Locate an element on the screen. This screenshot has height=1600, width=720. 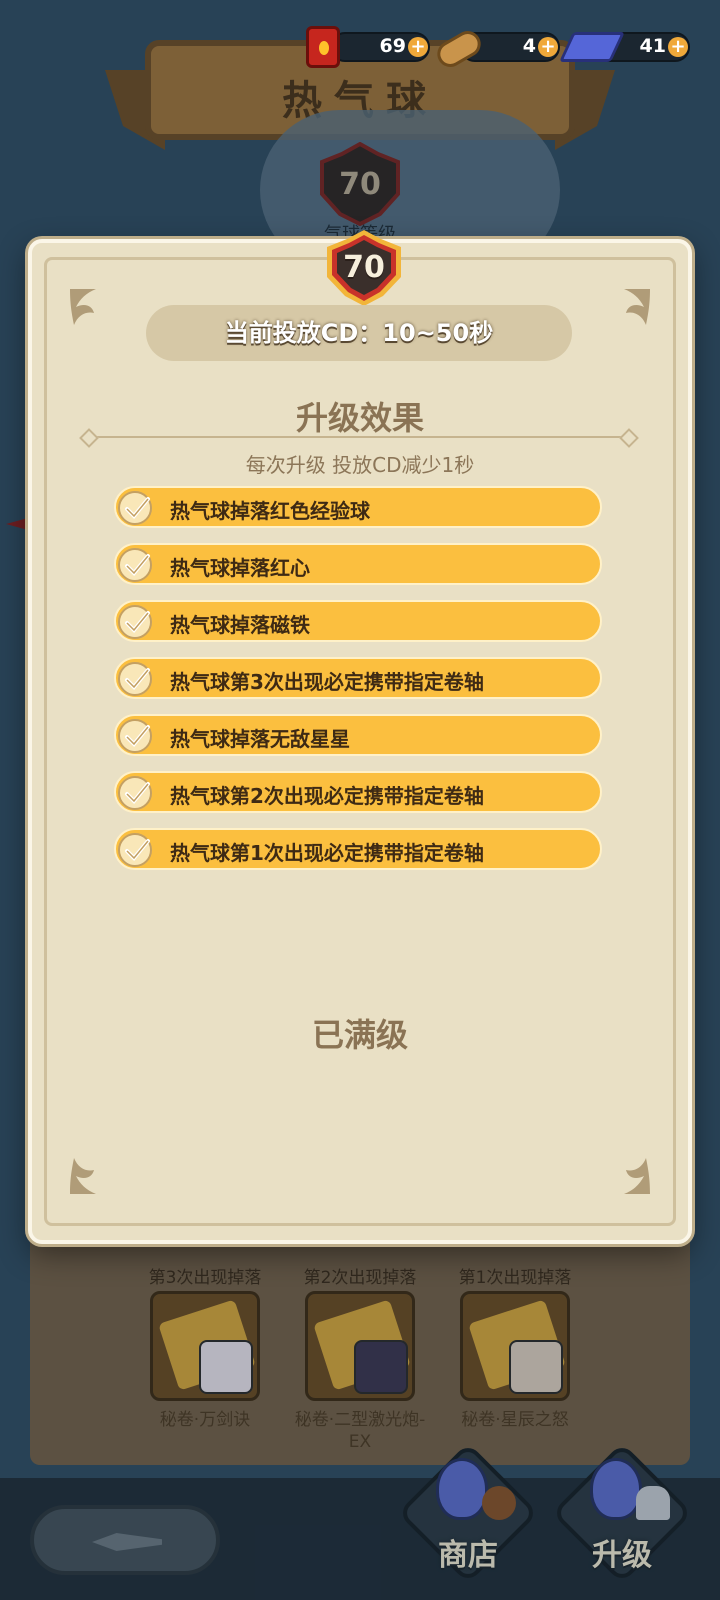
resource-wood: 4 + is located at coordinates (496, 49).